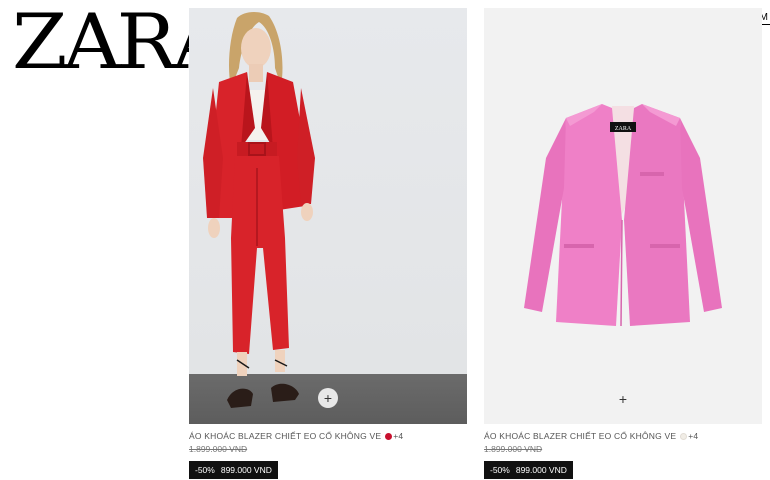  What do you see at coordinates (259, 210) in the screenshot?
I see `model-red-suit-illustration` at bounding box center [259, 210].